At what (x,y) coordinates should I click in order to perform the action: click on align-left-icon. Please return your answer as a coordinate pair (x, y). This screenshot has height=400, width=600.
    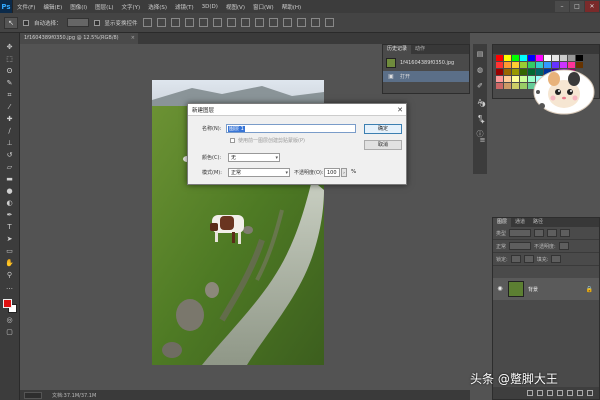
    Looking at the image, I should click on (189, 22).